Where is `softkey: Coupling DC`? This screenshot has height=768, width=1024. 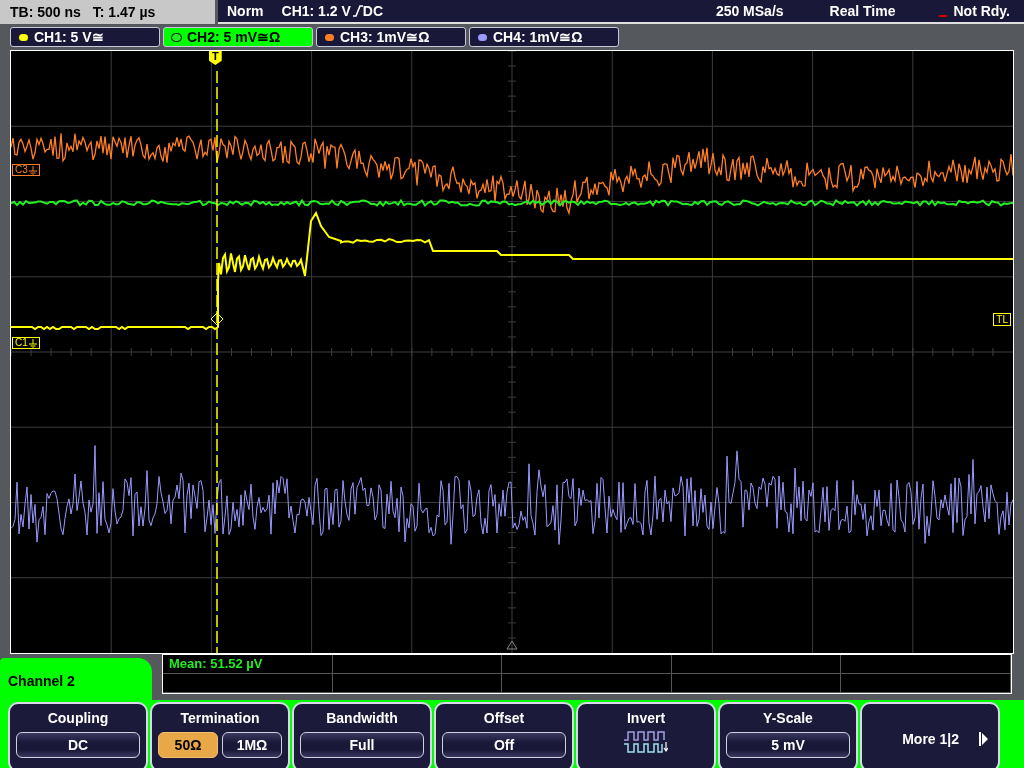 softkey: Coupling DC is located at coordinates (78, 735).